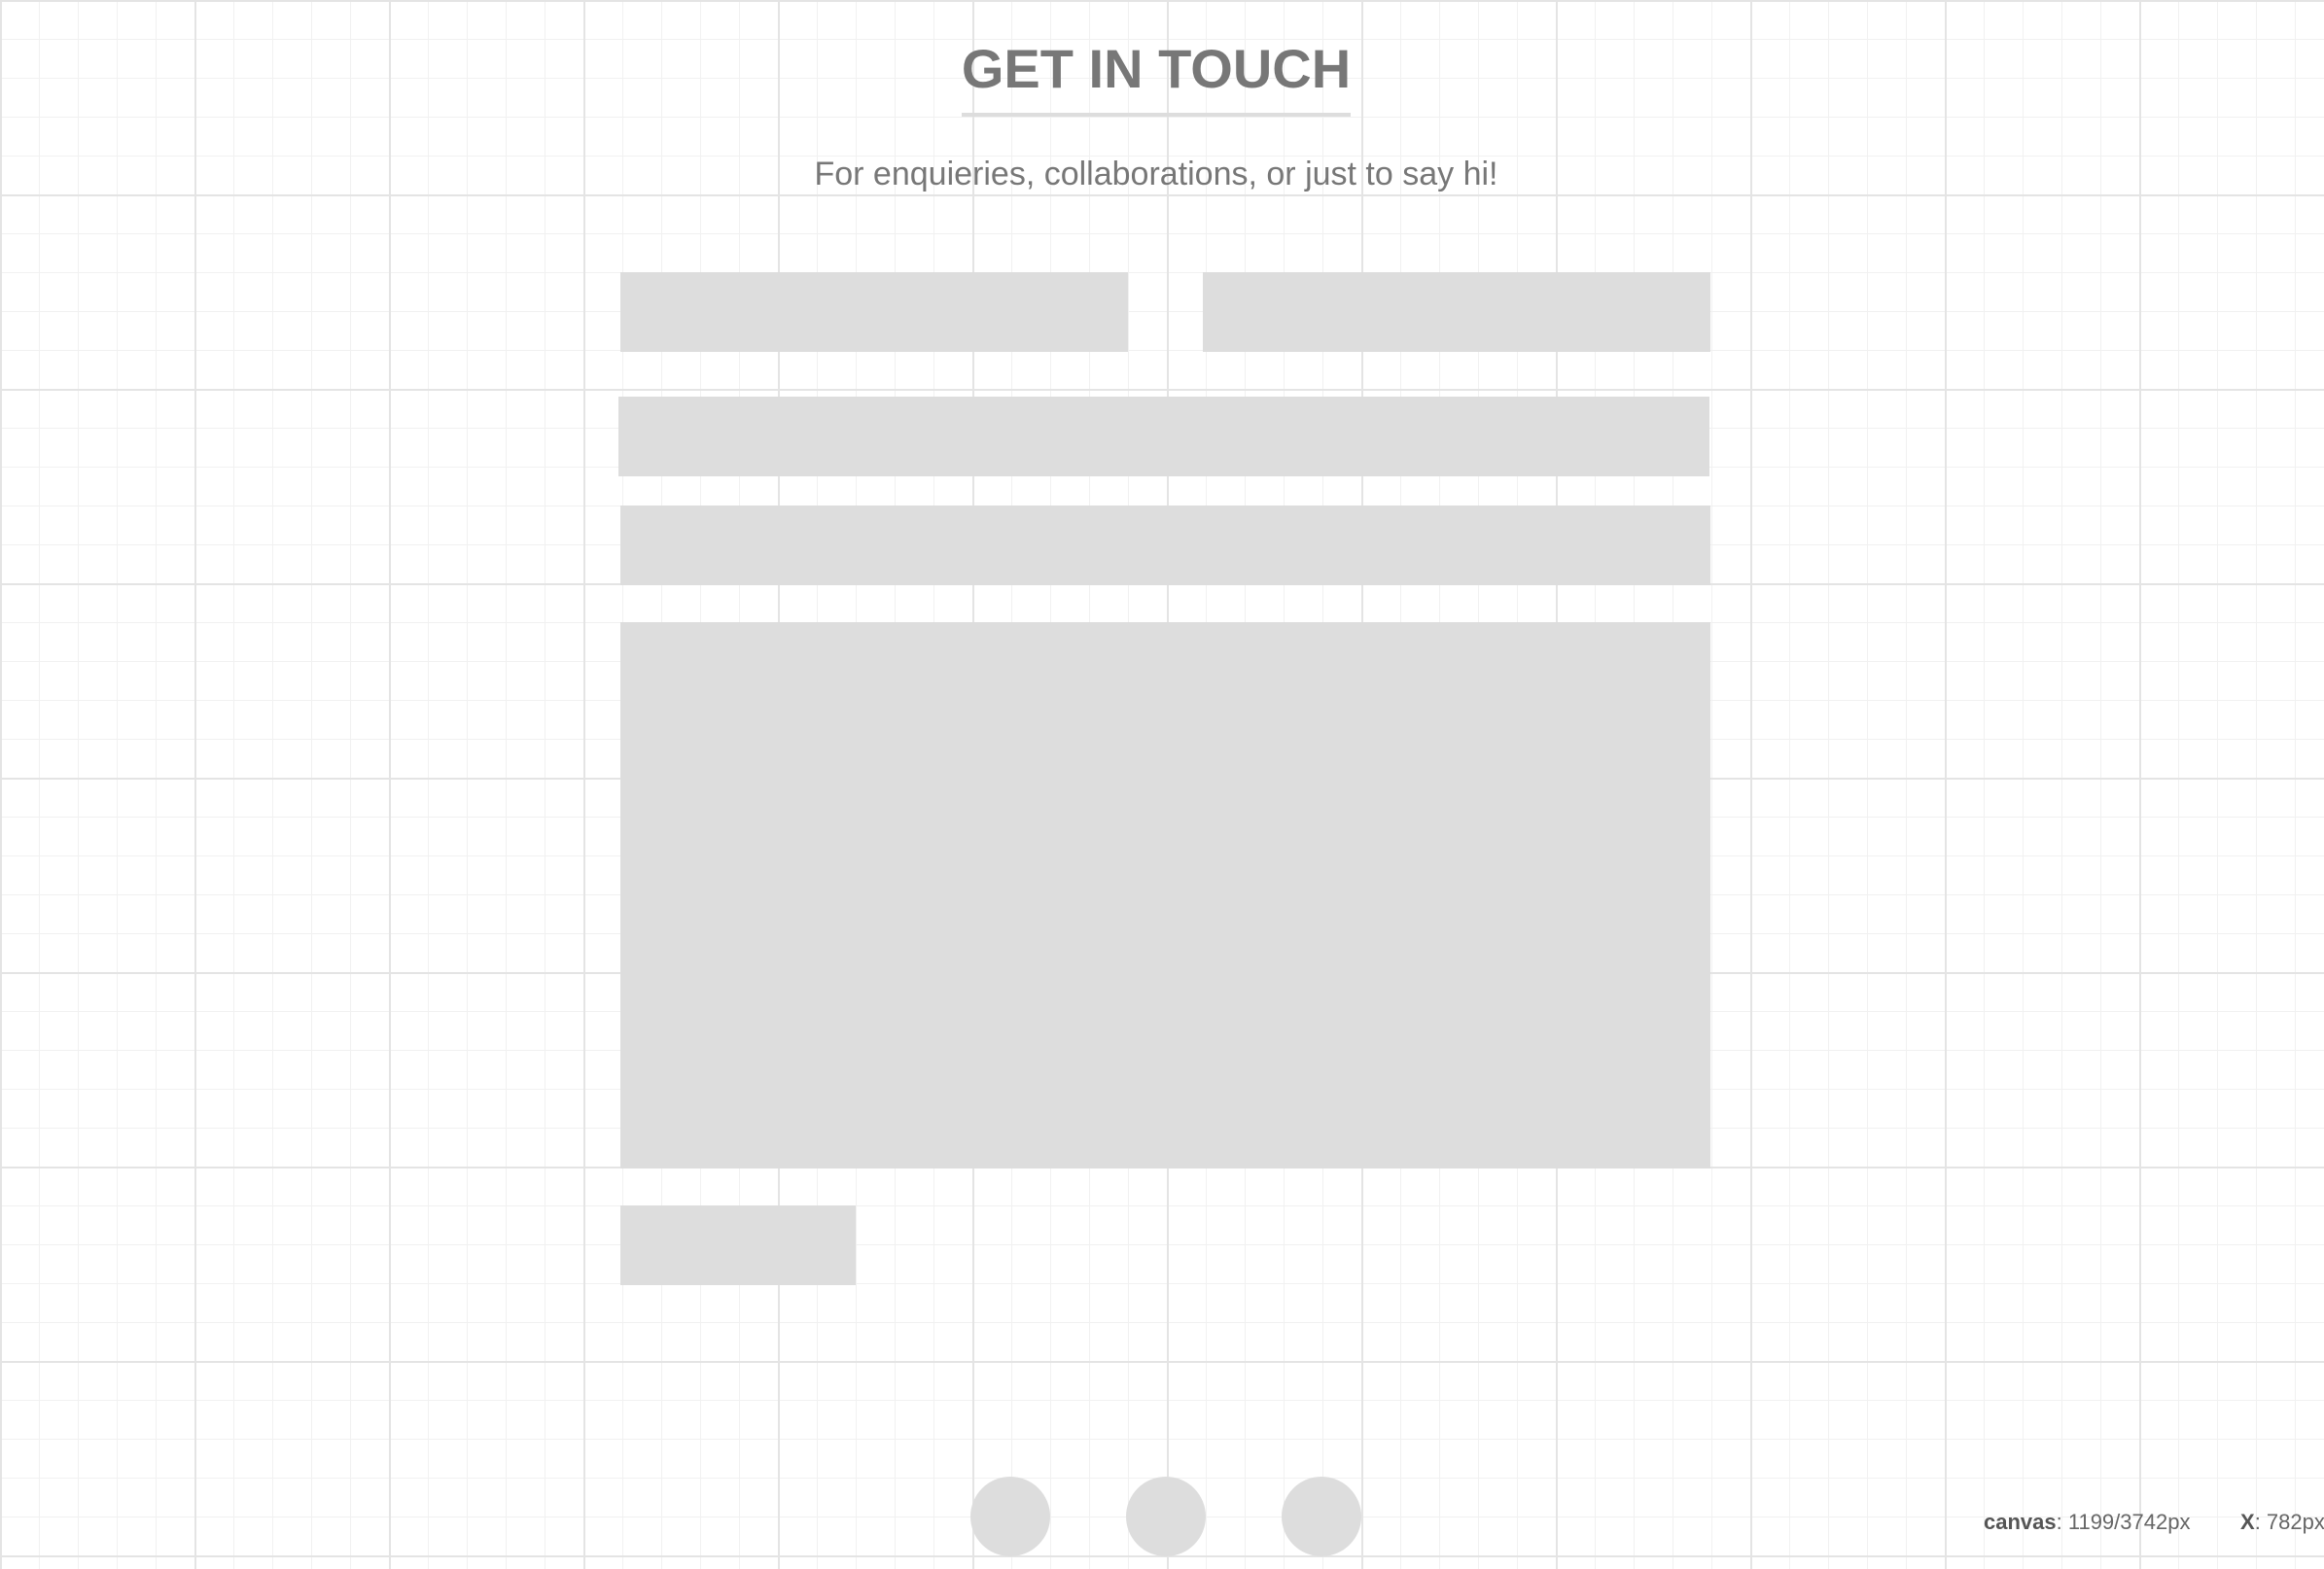 The height and width of the screenshot is (1569, 2324). What do you see at coordinates (1457, 312) in the screenshot?
I see `email-field` at bounding box center [1457, 312].